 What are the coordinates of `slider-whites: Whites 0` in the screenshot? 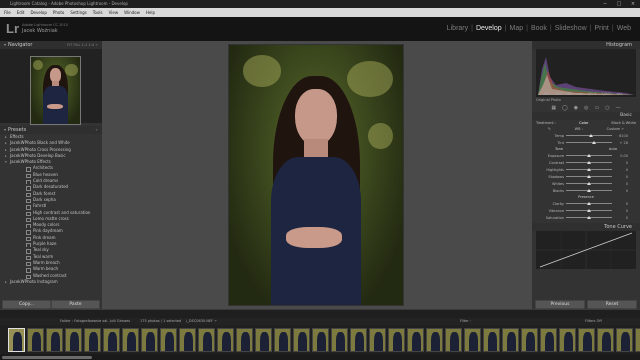 It's located at (586, 183).